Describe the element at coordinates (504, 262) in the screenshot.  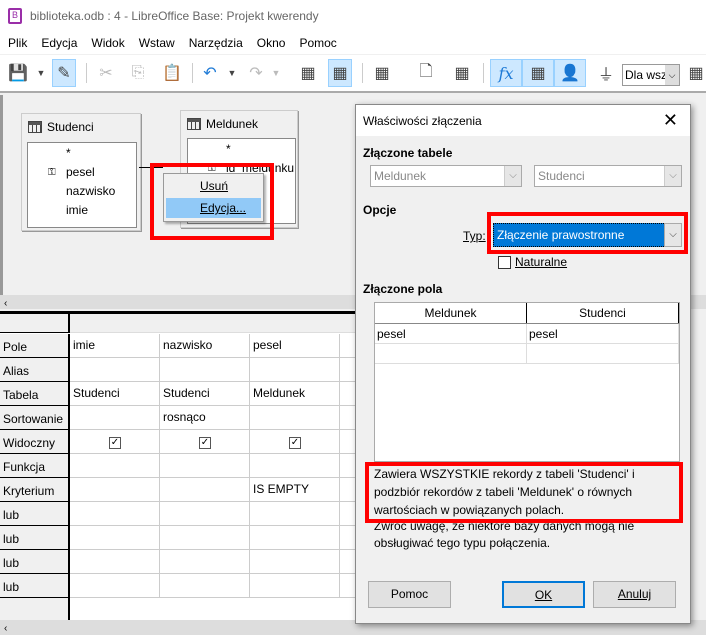
I see `checkbox-icon` at that location.